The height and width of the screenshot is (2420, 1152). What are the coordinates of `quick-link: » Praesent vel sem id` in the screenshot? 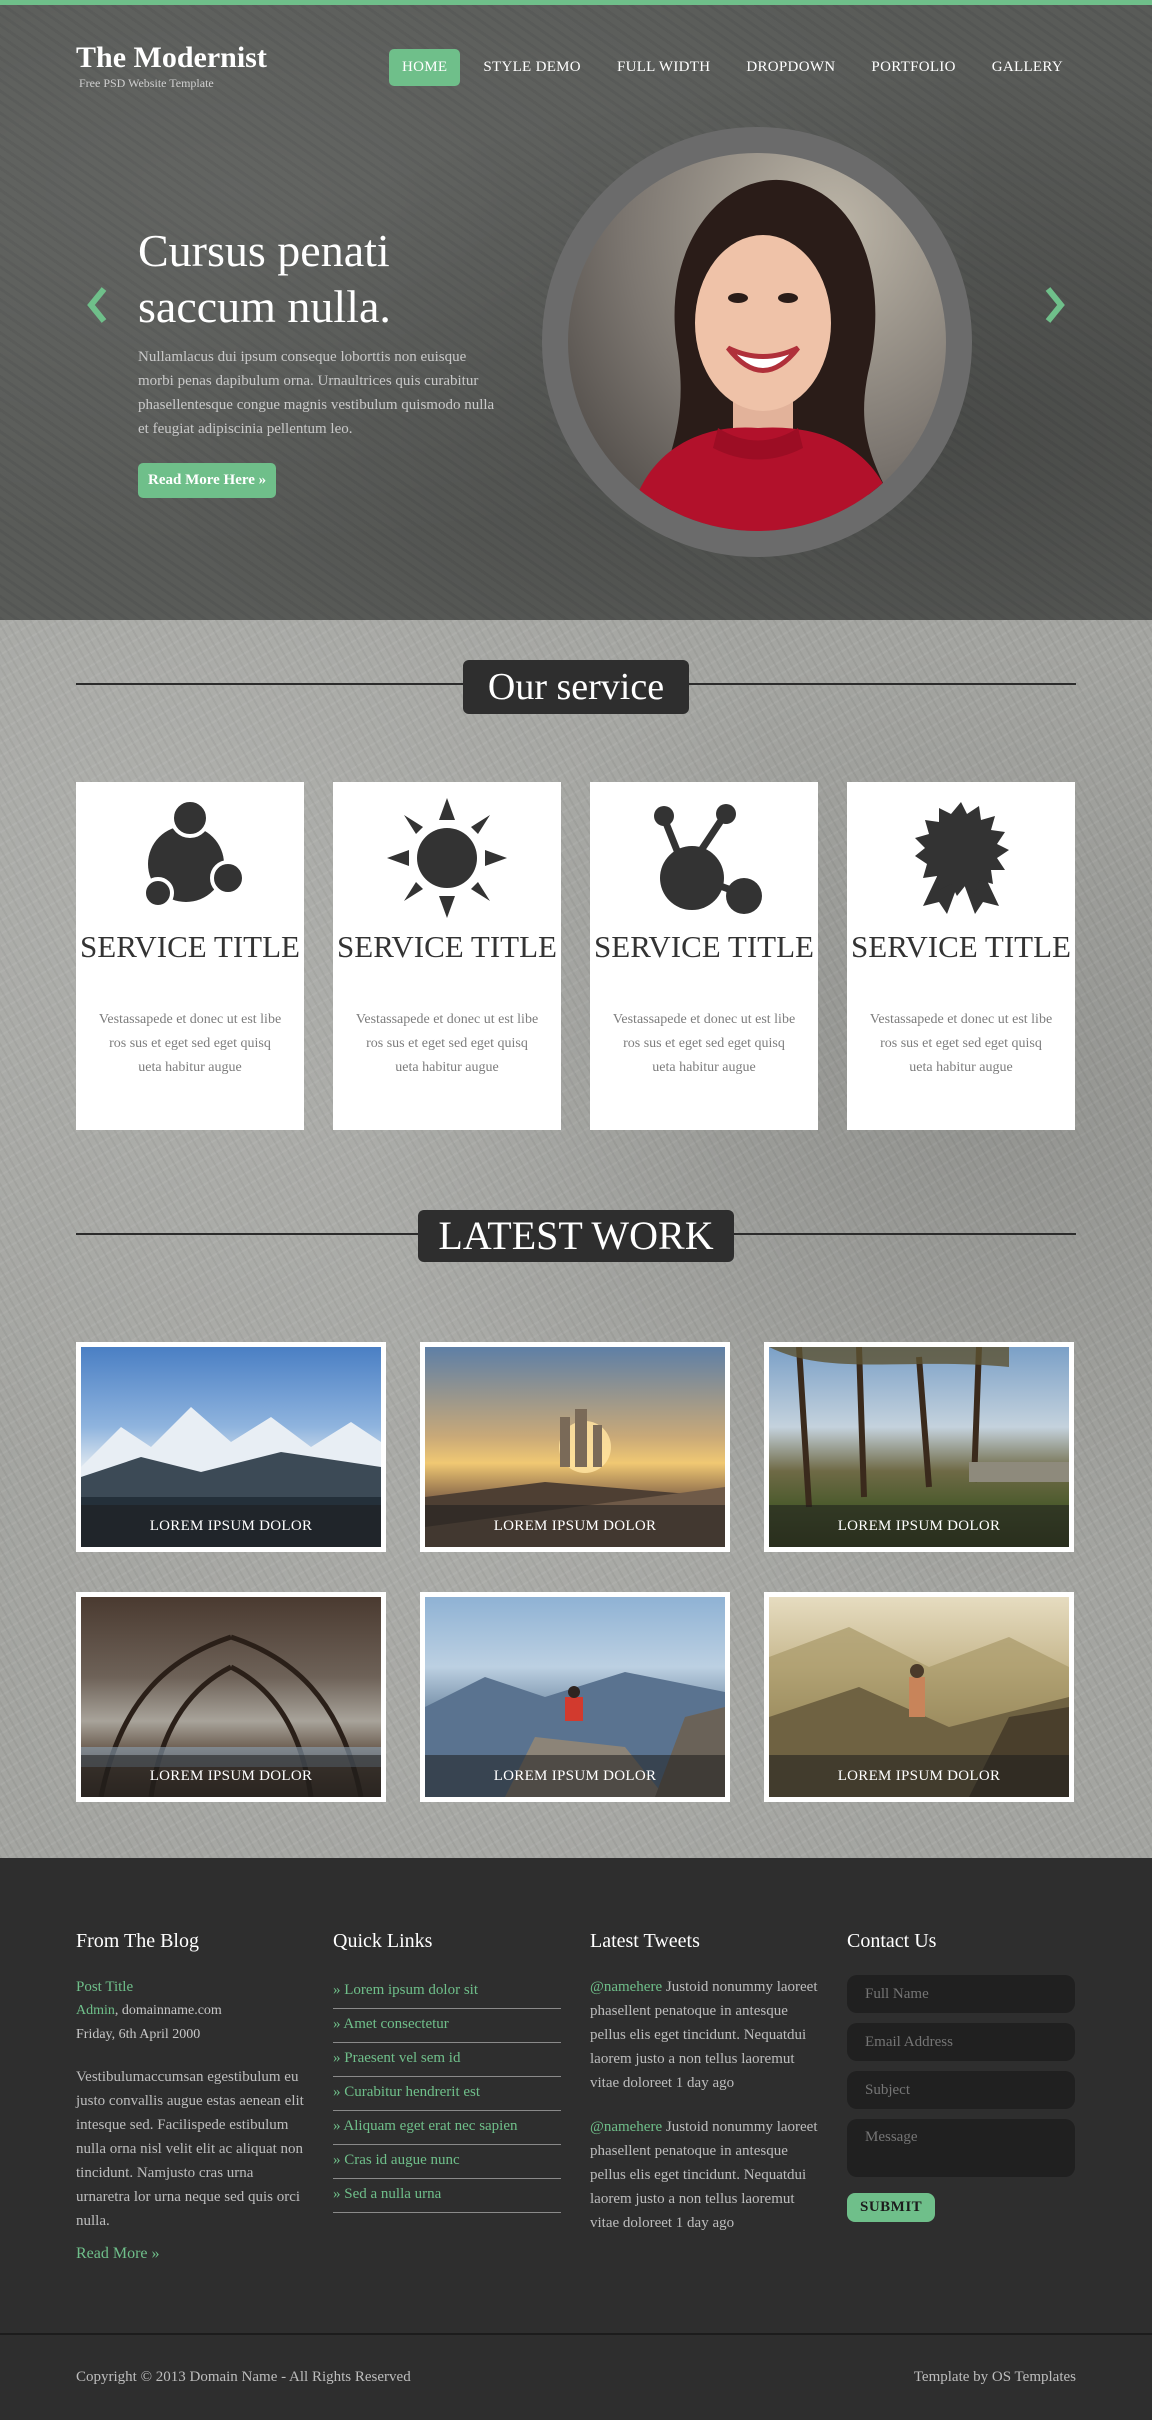 It's located at (447, 2060).